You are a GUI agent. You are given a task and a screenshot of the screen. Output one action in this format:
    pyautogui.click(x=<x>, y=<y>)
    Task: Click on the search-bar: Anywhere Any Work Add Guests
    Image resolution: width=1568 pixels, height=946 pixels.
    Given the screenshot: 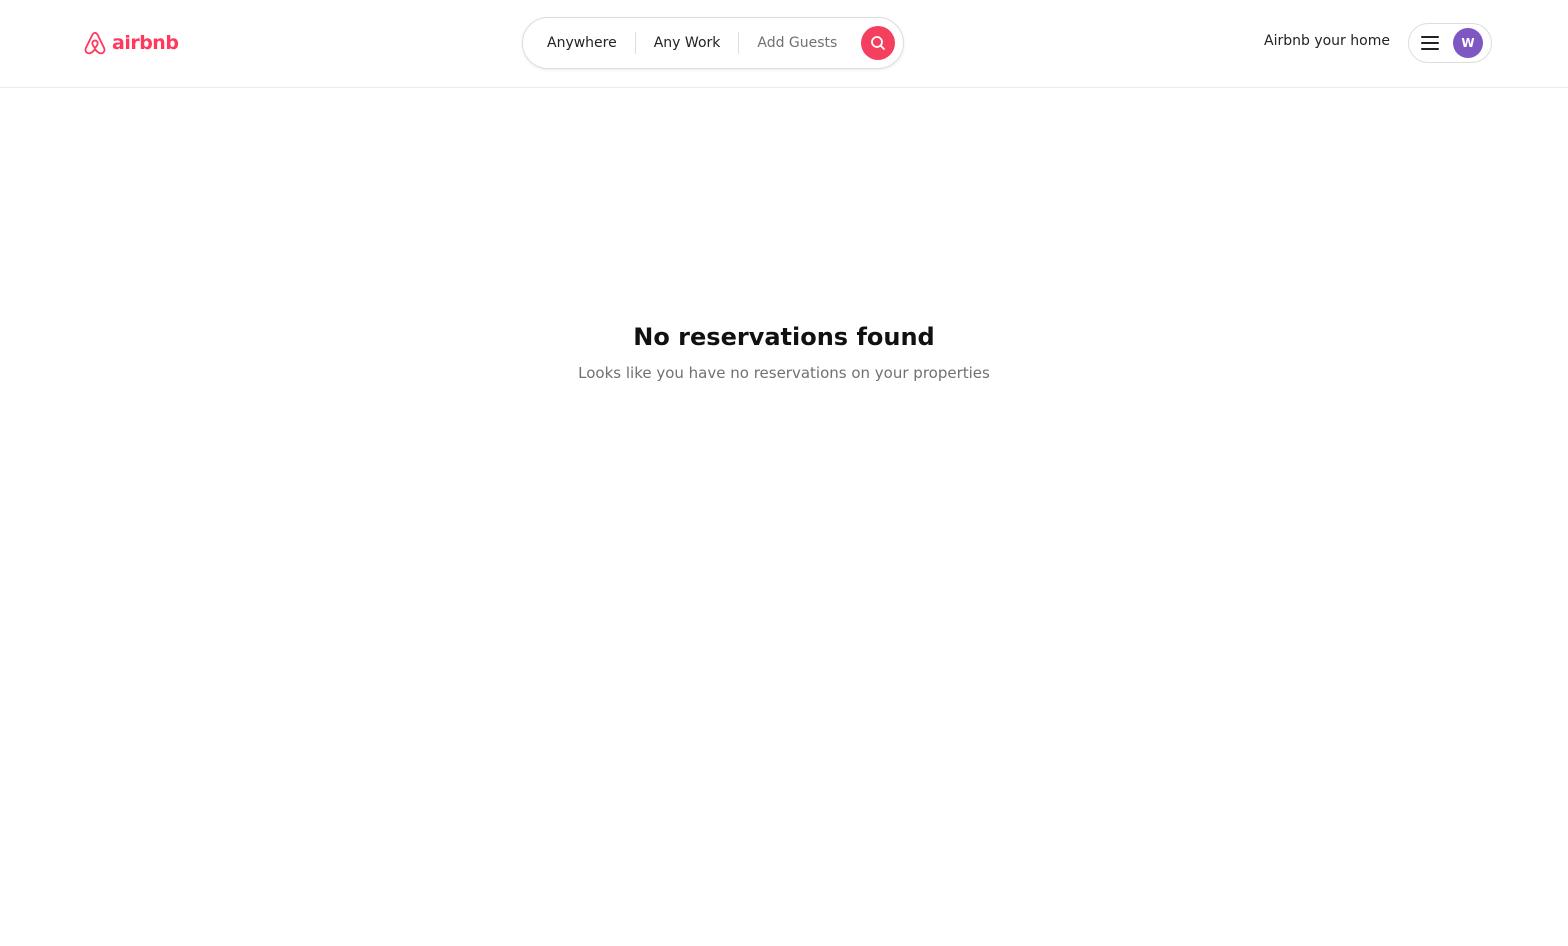 What is the action you would take?
    pyautogui.click(x=713, y=43)
    